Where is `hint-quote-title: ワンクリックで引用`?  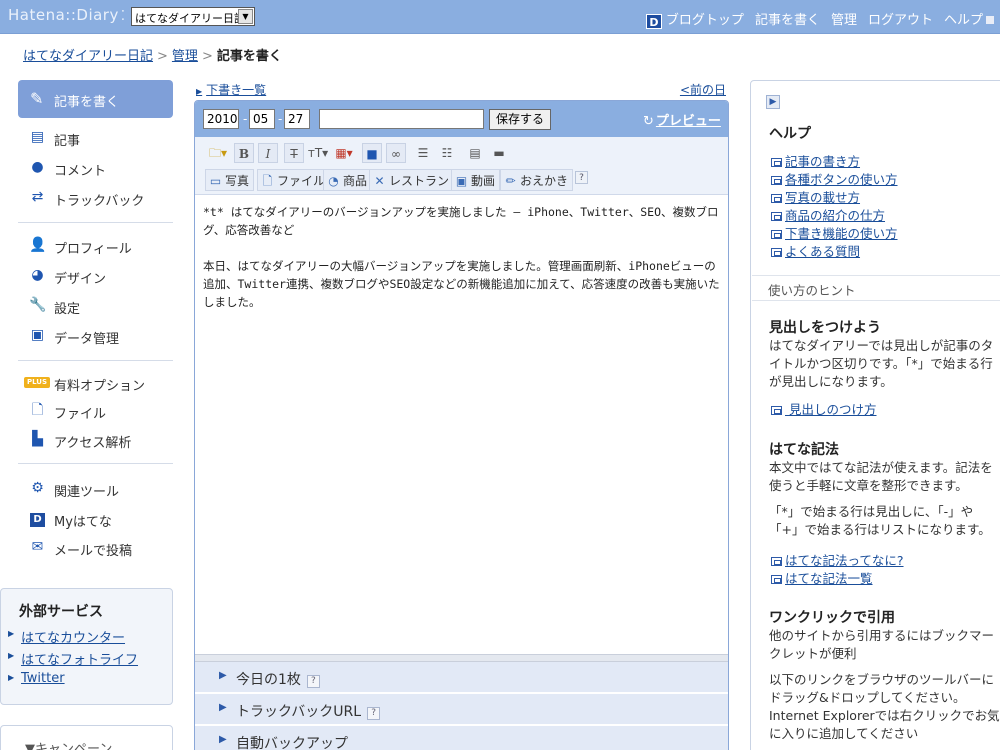
hint-quote-title: ワンクリックで引用 is located at coordinates (832, 618).